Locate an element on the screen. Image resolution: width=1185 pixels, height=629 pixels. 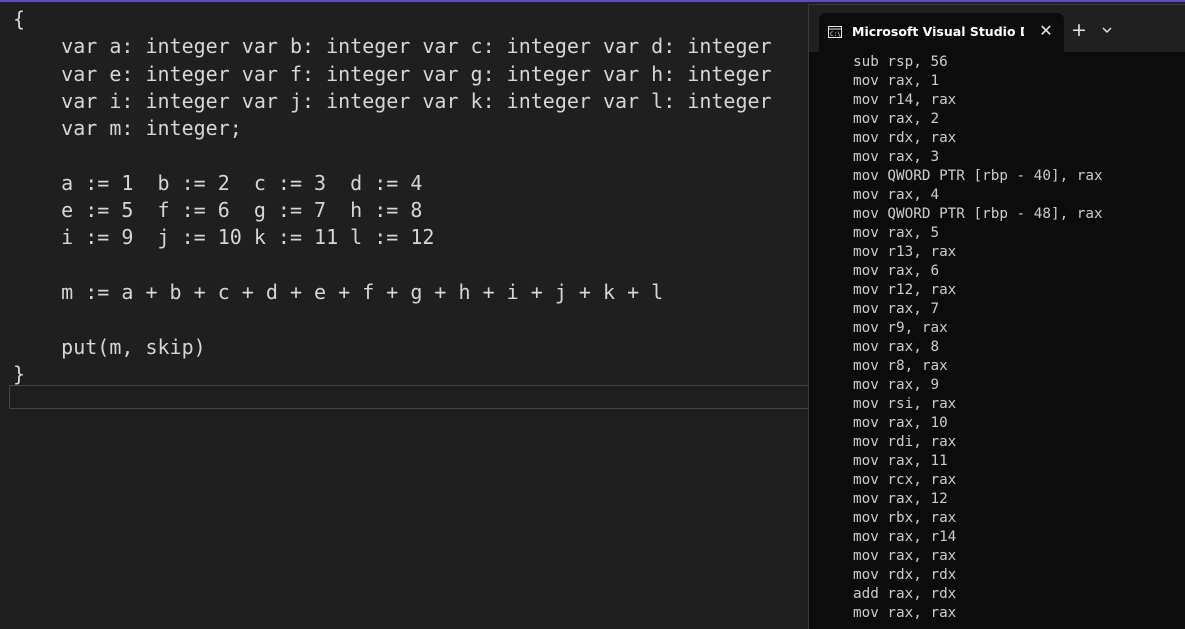
code-line: { is located at coordinates (19, 19).